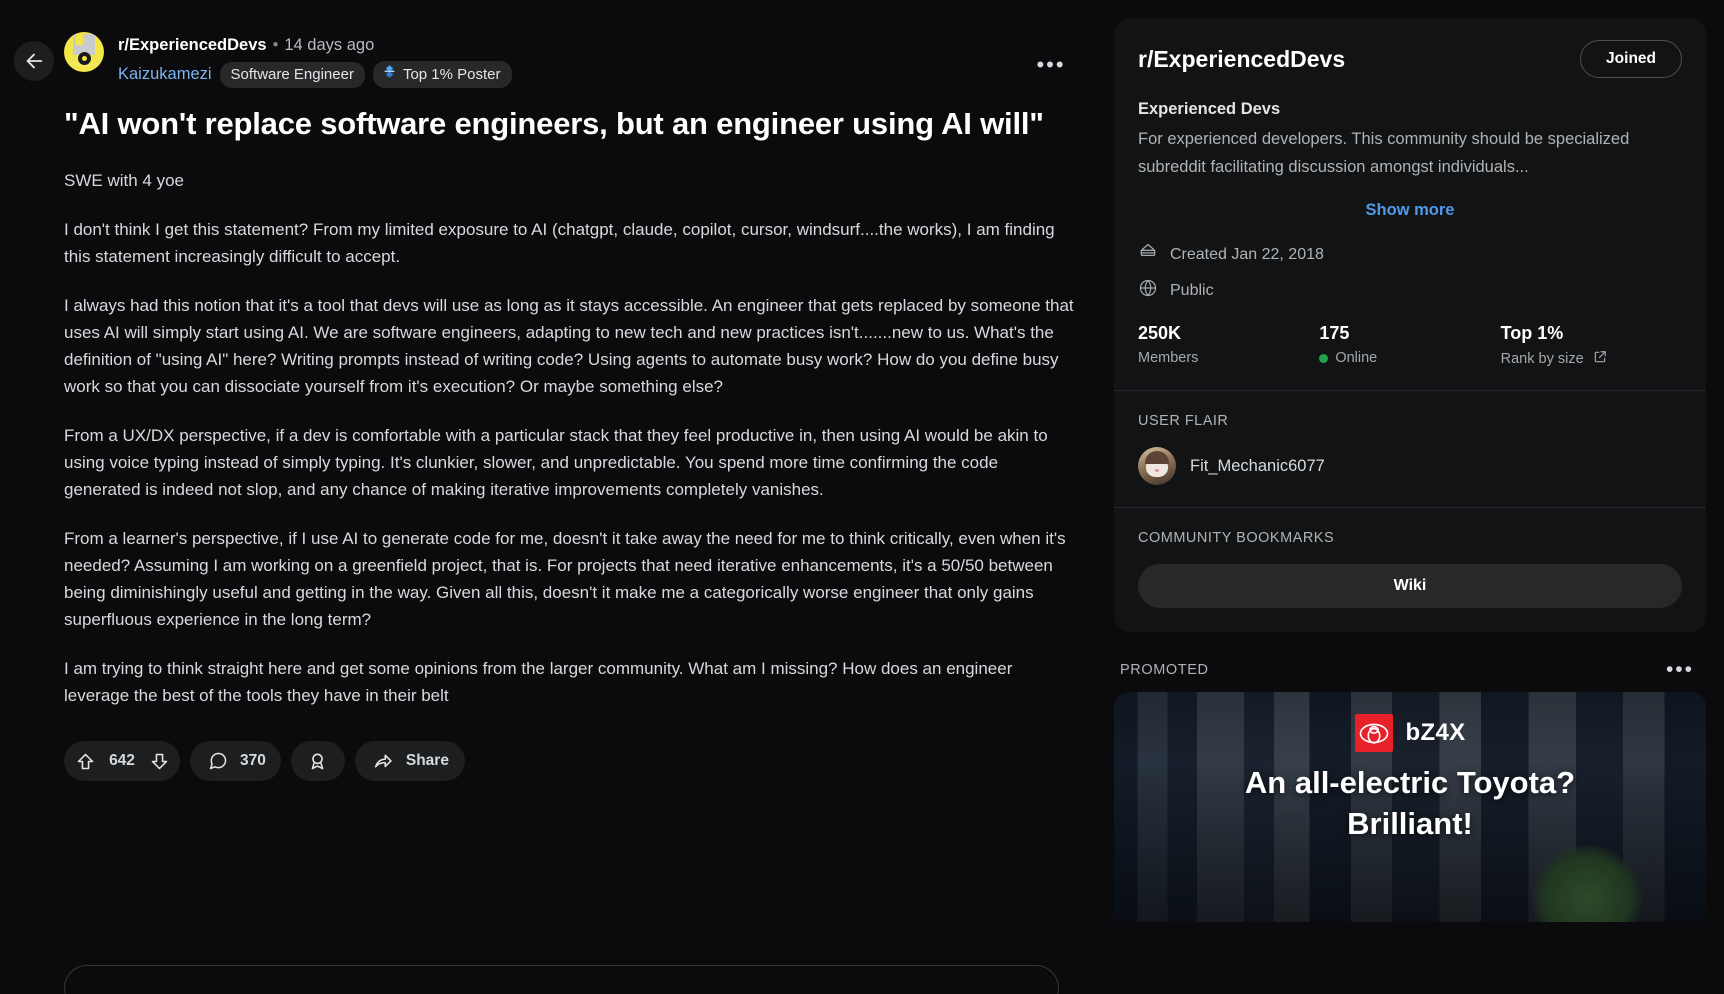 This screenshot has width=1724, height=994. What do you see at coordinates (1157, 466) in the screenshot?
I see `user-avatar` at bounding box center [1157, 466].